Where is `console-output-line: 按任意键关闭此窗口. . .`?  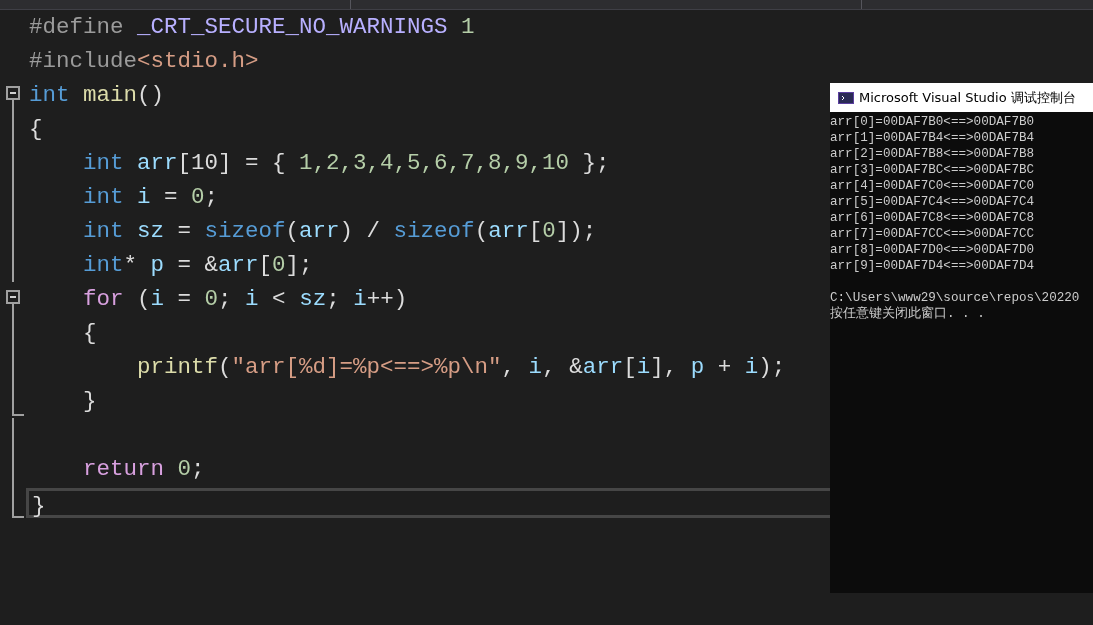 console-output-line: 按任意键关闭此窗口. . . is located at coordinates (908, 314).